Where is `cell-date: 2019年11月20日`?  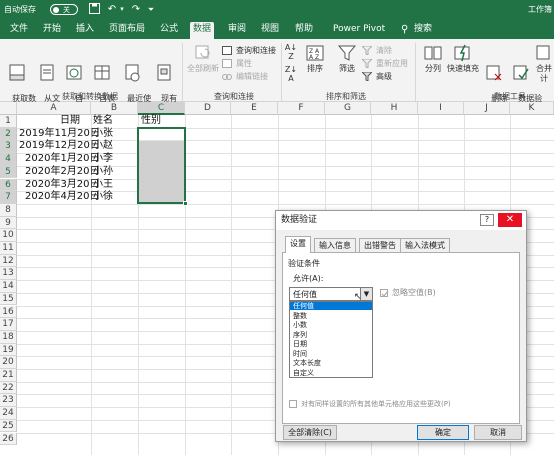
cell-date: 2019年11月20日 is located at coordinates (59, 134).